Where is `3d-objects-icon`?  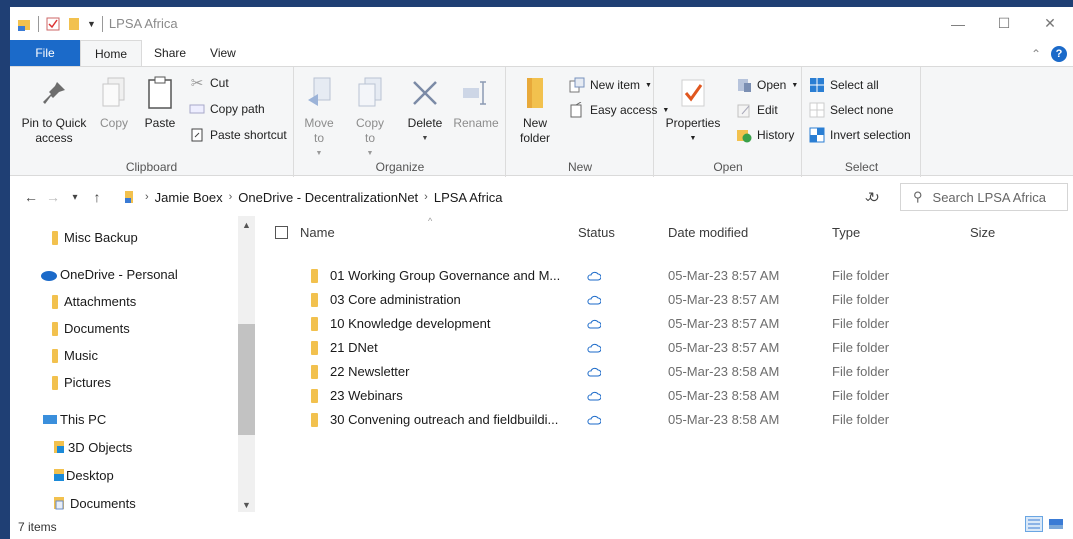 3d-objects-icon is located at coordinates (59, 447).